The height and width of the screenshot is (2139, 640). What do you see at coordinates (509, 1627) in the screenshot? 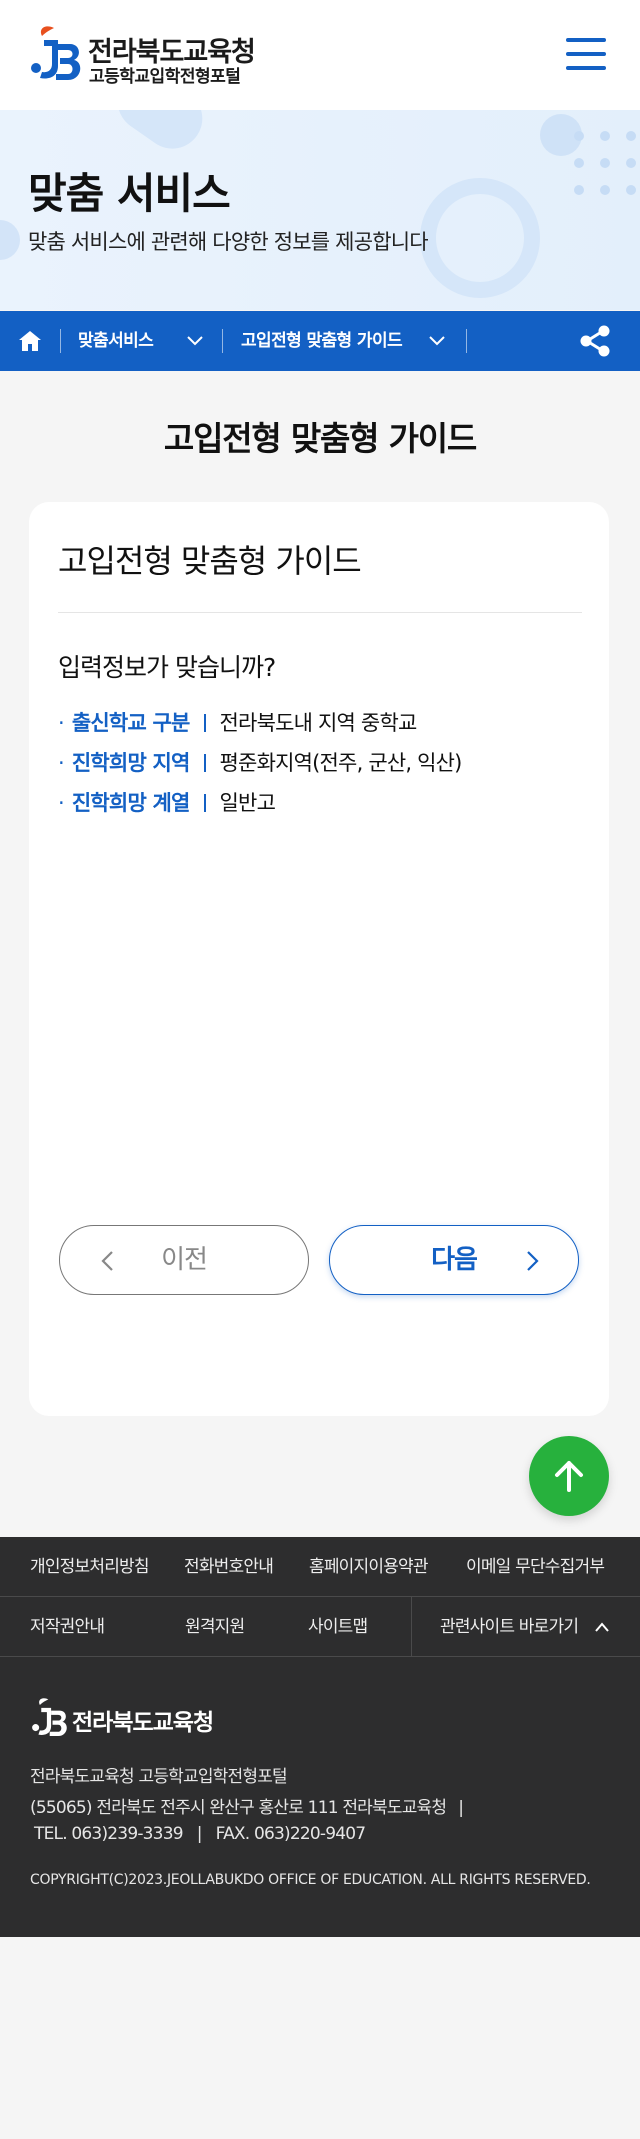
I see `related-sites-toggle: 관련사이트 바로가기` at bounding box center [509, 1627].